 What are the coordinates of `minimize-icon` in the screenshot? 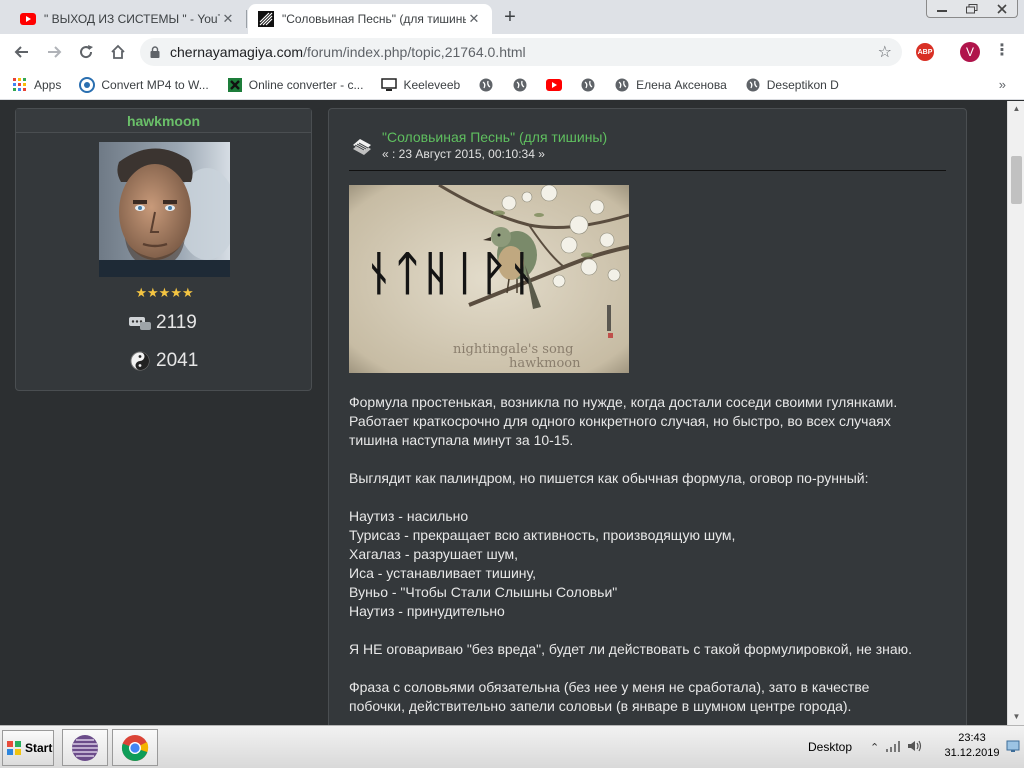 It's located at (942, 9).